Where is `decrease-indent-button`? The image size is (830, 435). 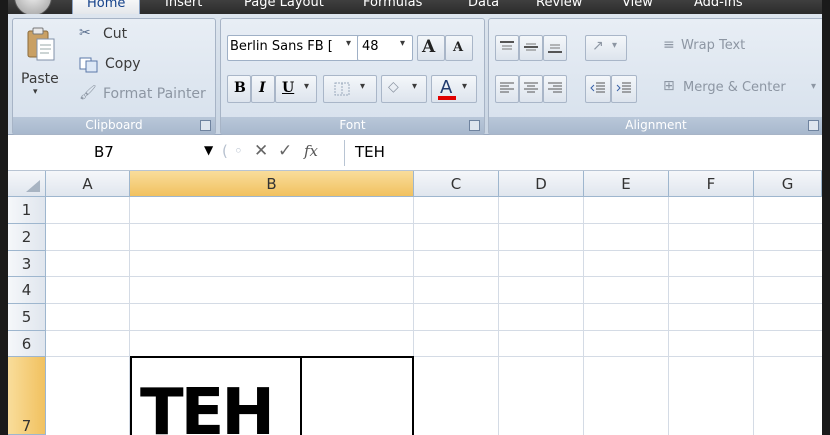 decrease-indent-button is located at coordinates (598, 89).